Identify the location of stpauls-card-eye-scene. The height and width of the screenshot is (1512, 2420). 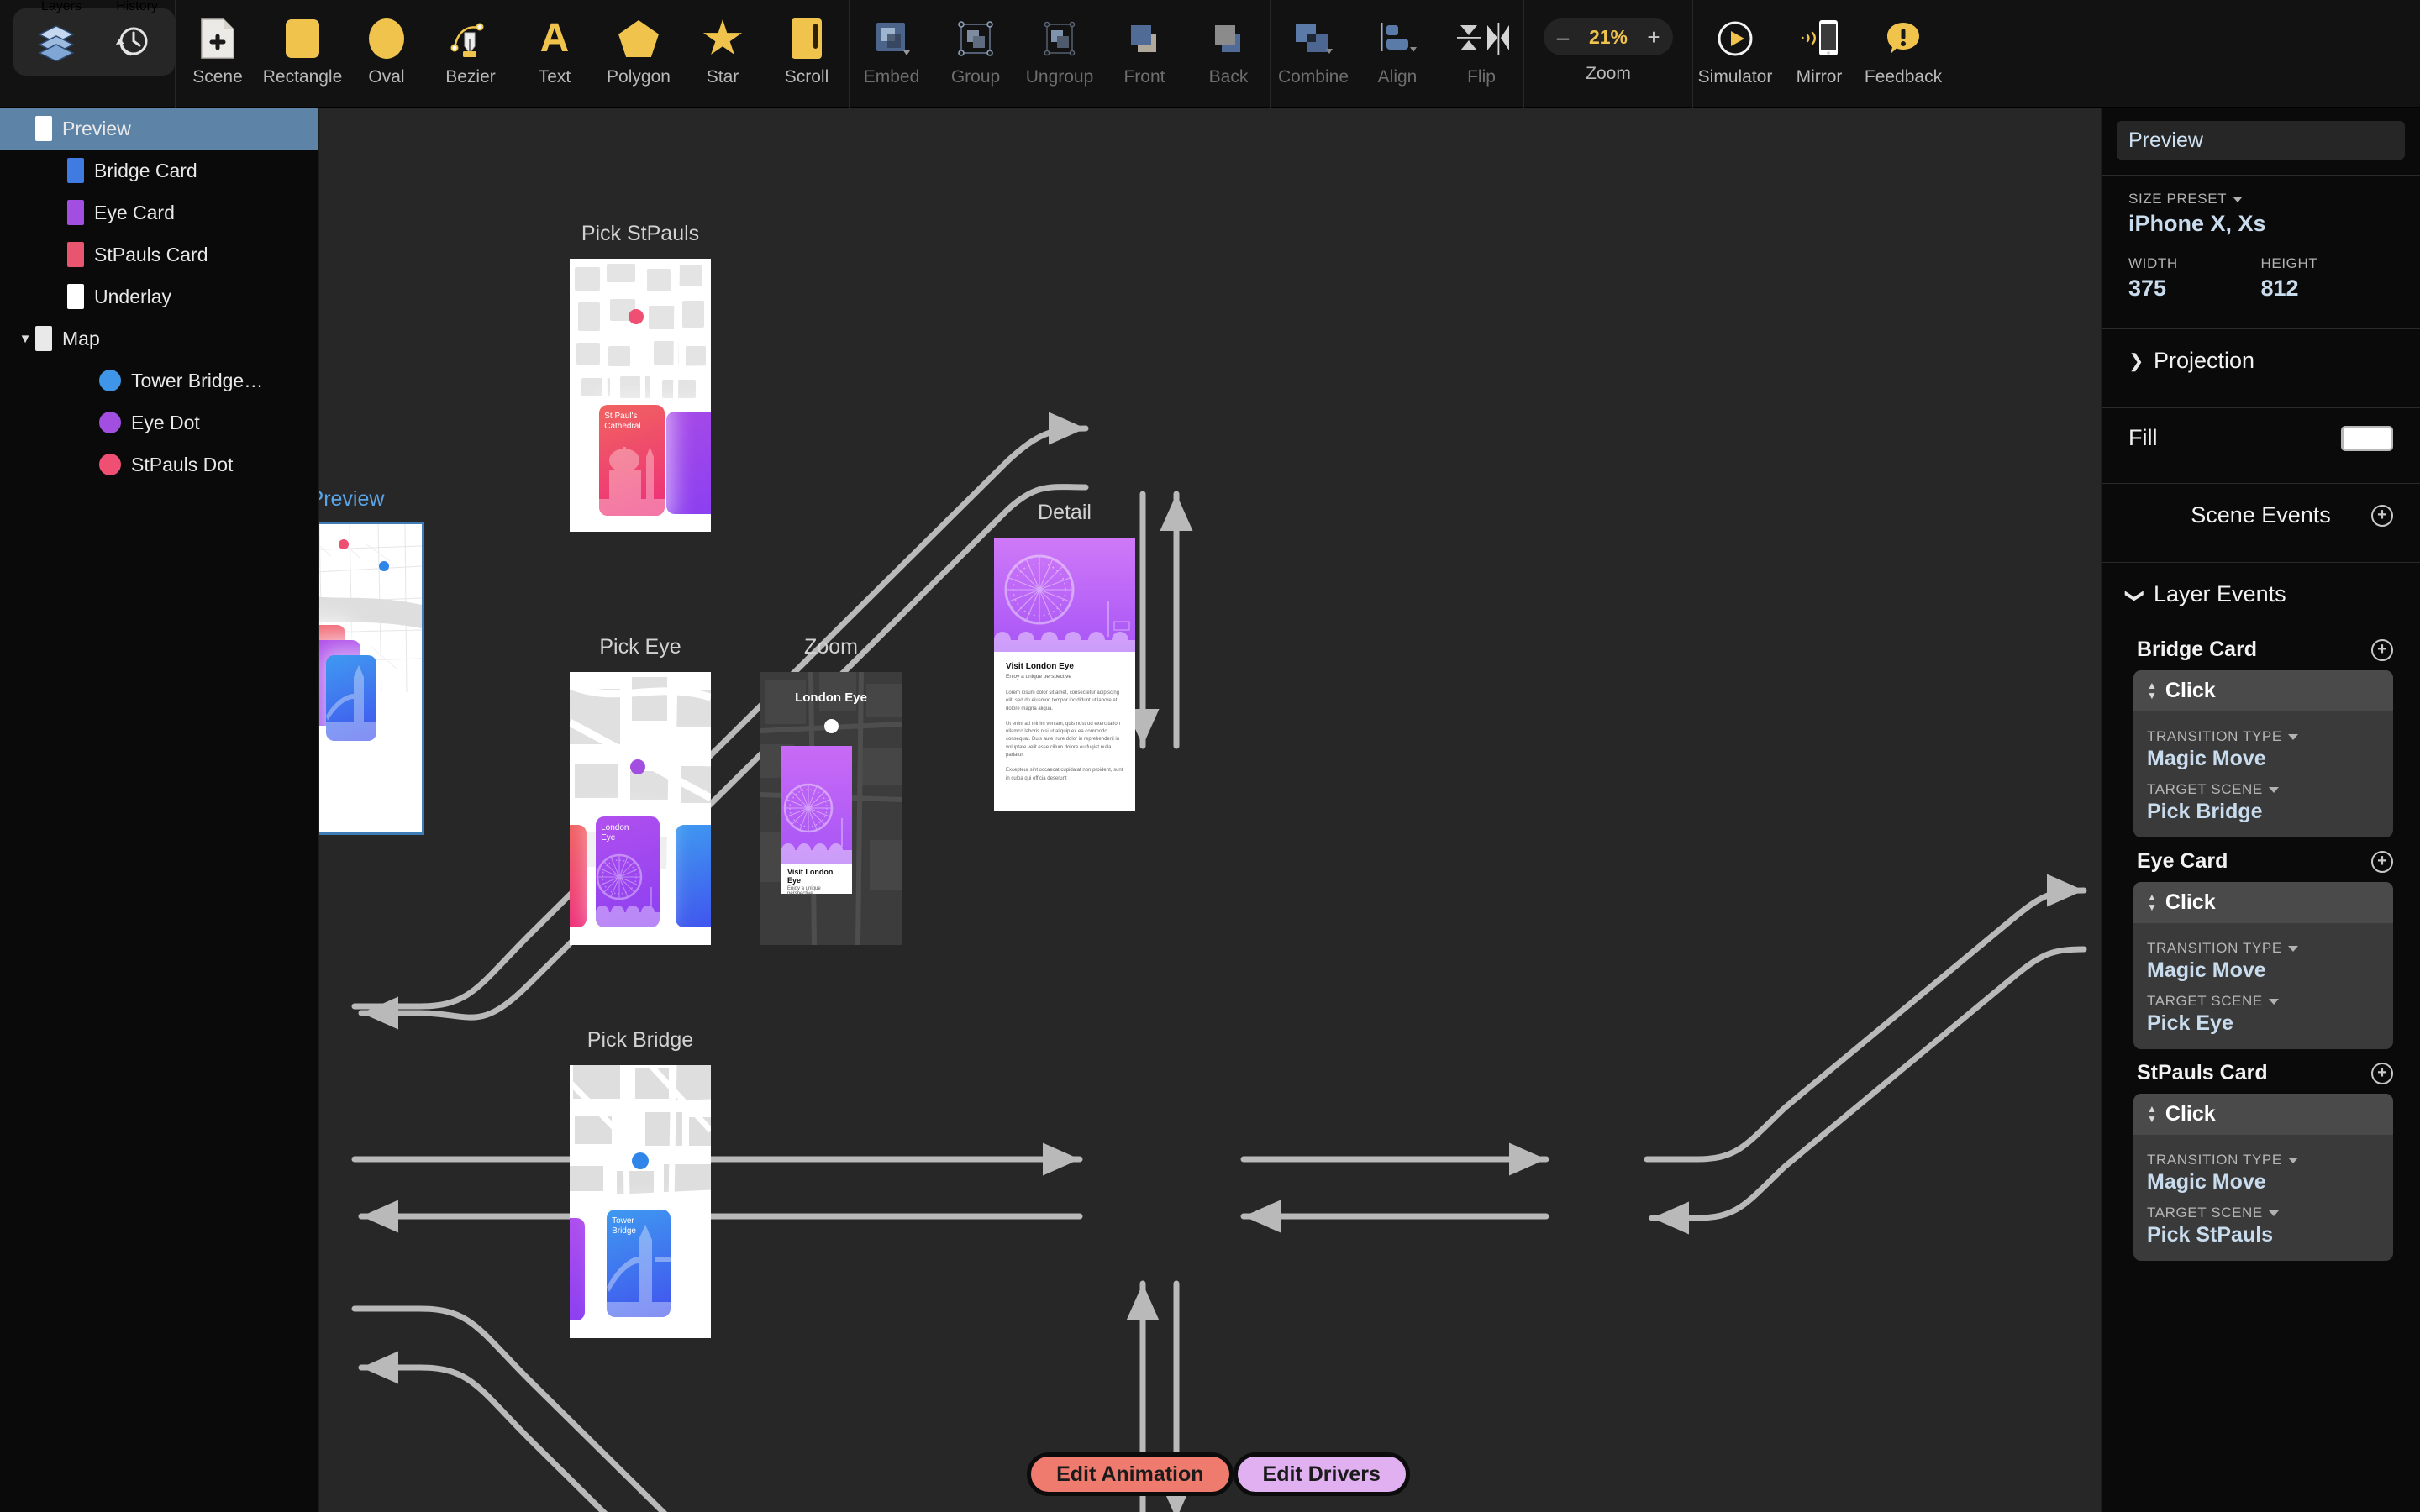
(578, 876).